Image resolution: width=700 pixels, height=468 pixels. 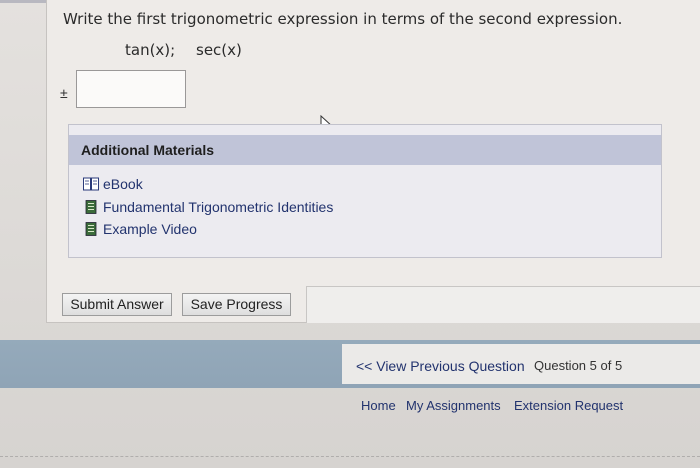 What do you see at coordinates (350, 456) in the screenshot?
I see `divider` at bounding box center [350, 456].